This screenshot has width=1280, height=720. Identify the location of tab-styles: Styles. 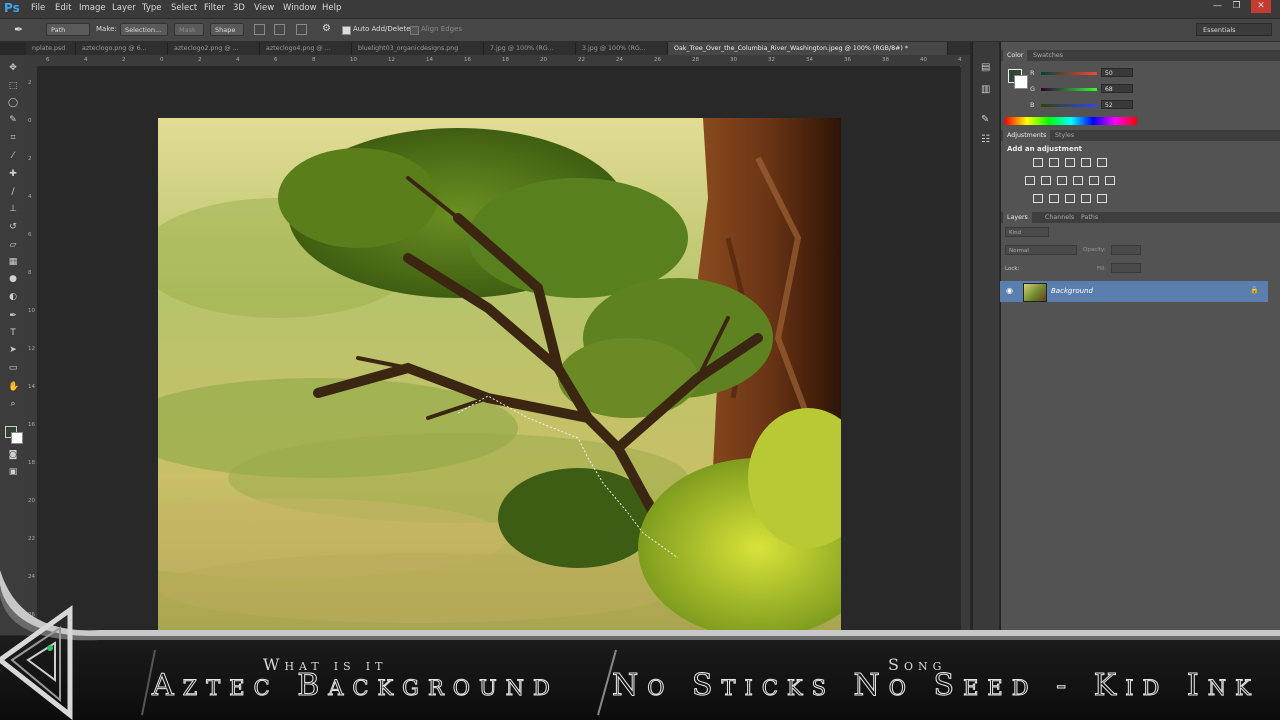
(1064, 135).